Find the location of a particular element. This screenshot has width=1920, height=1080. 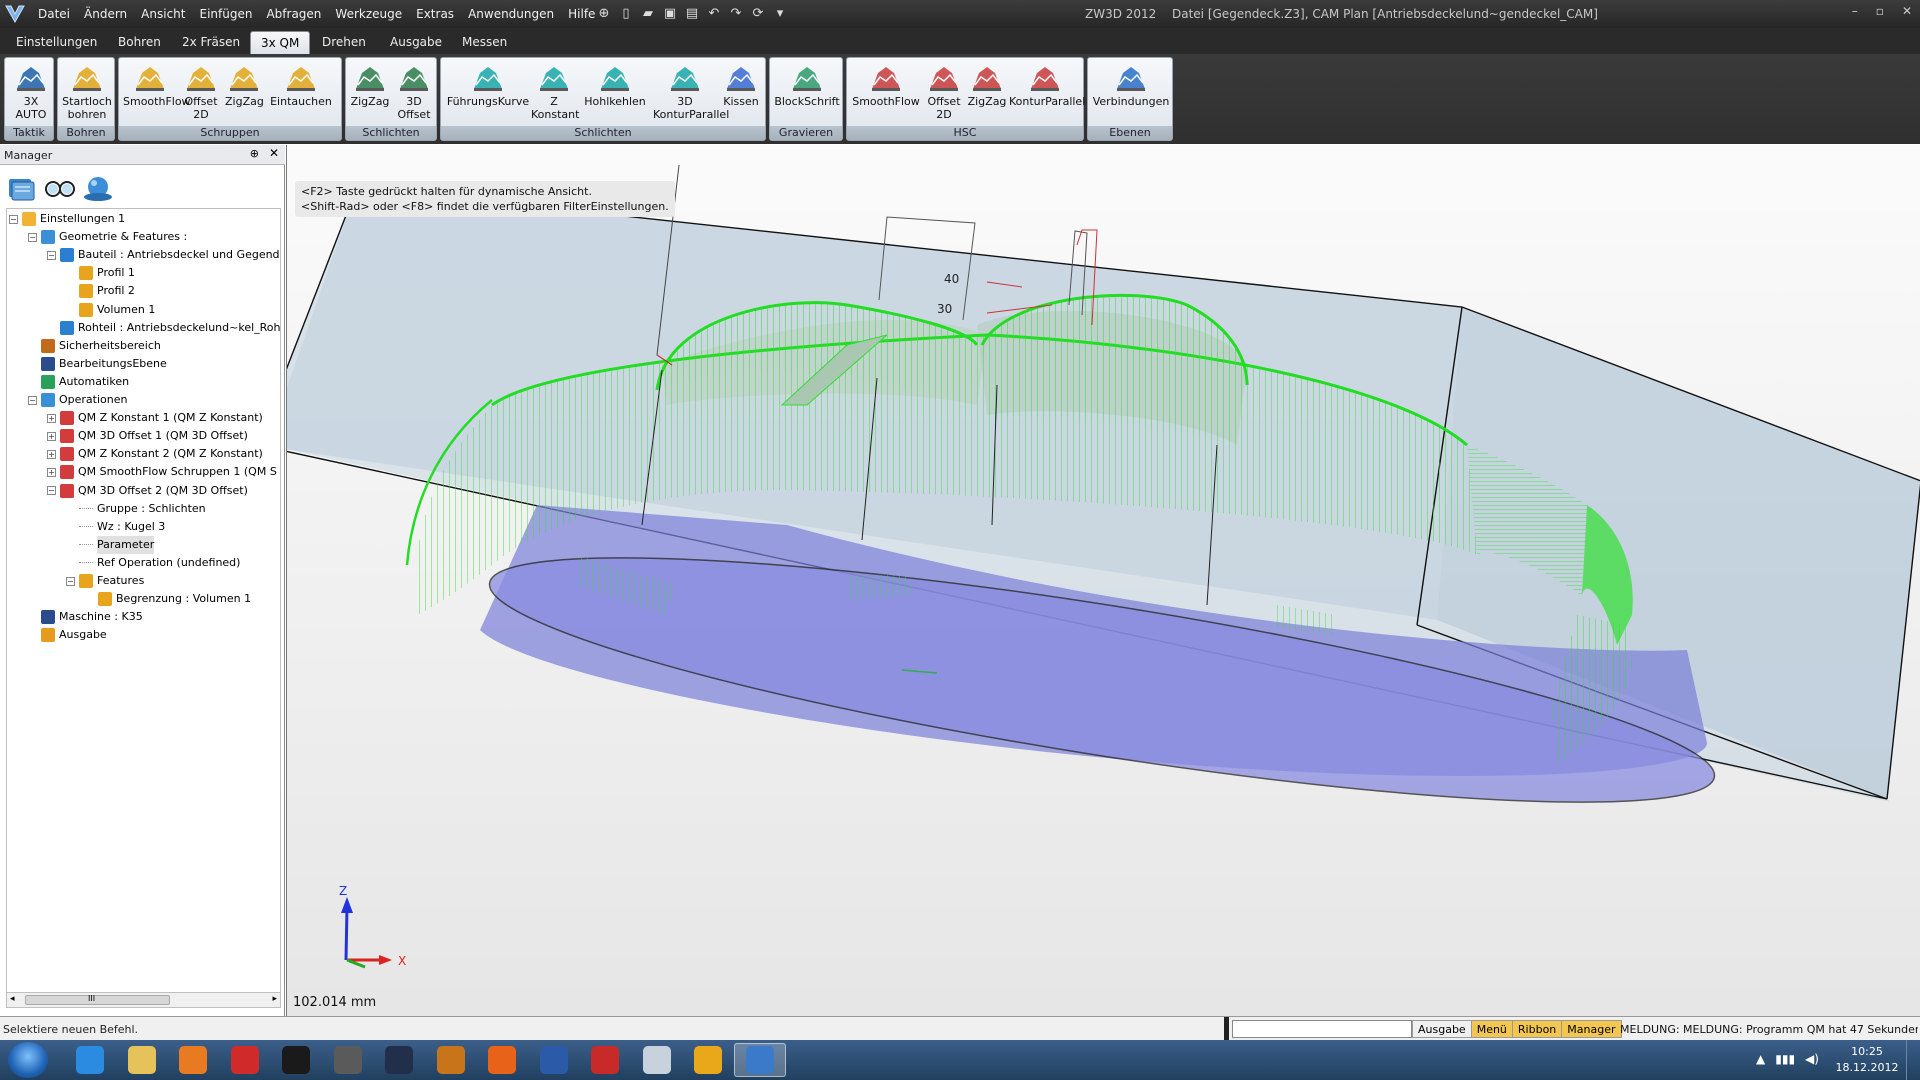

show-desktop-button is located at coordinates (1913, 1060).